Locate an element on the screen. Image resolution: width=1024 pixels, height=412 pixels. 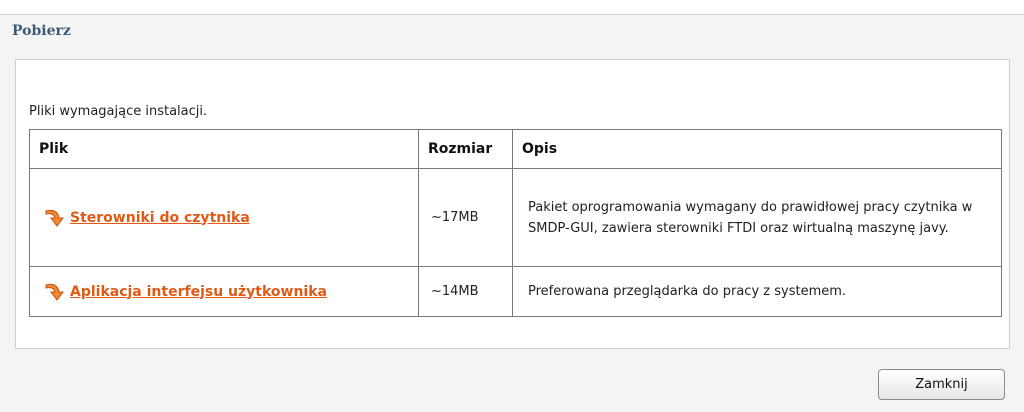
close-button: Zamknij is located at coordinates (941, 384).